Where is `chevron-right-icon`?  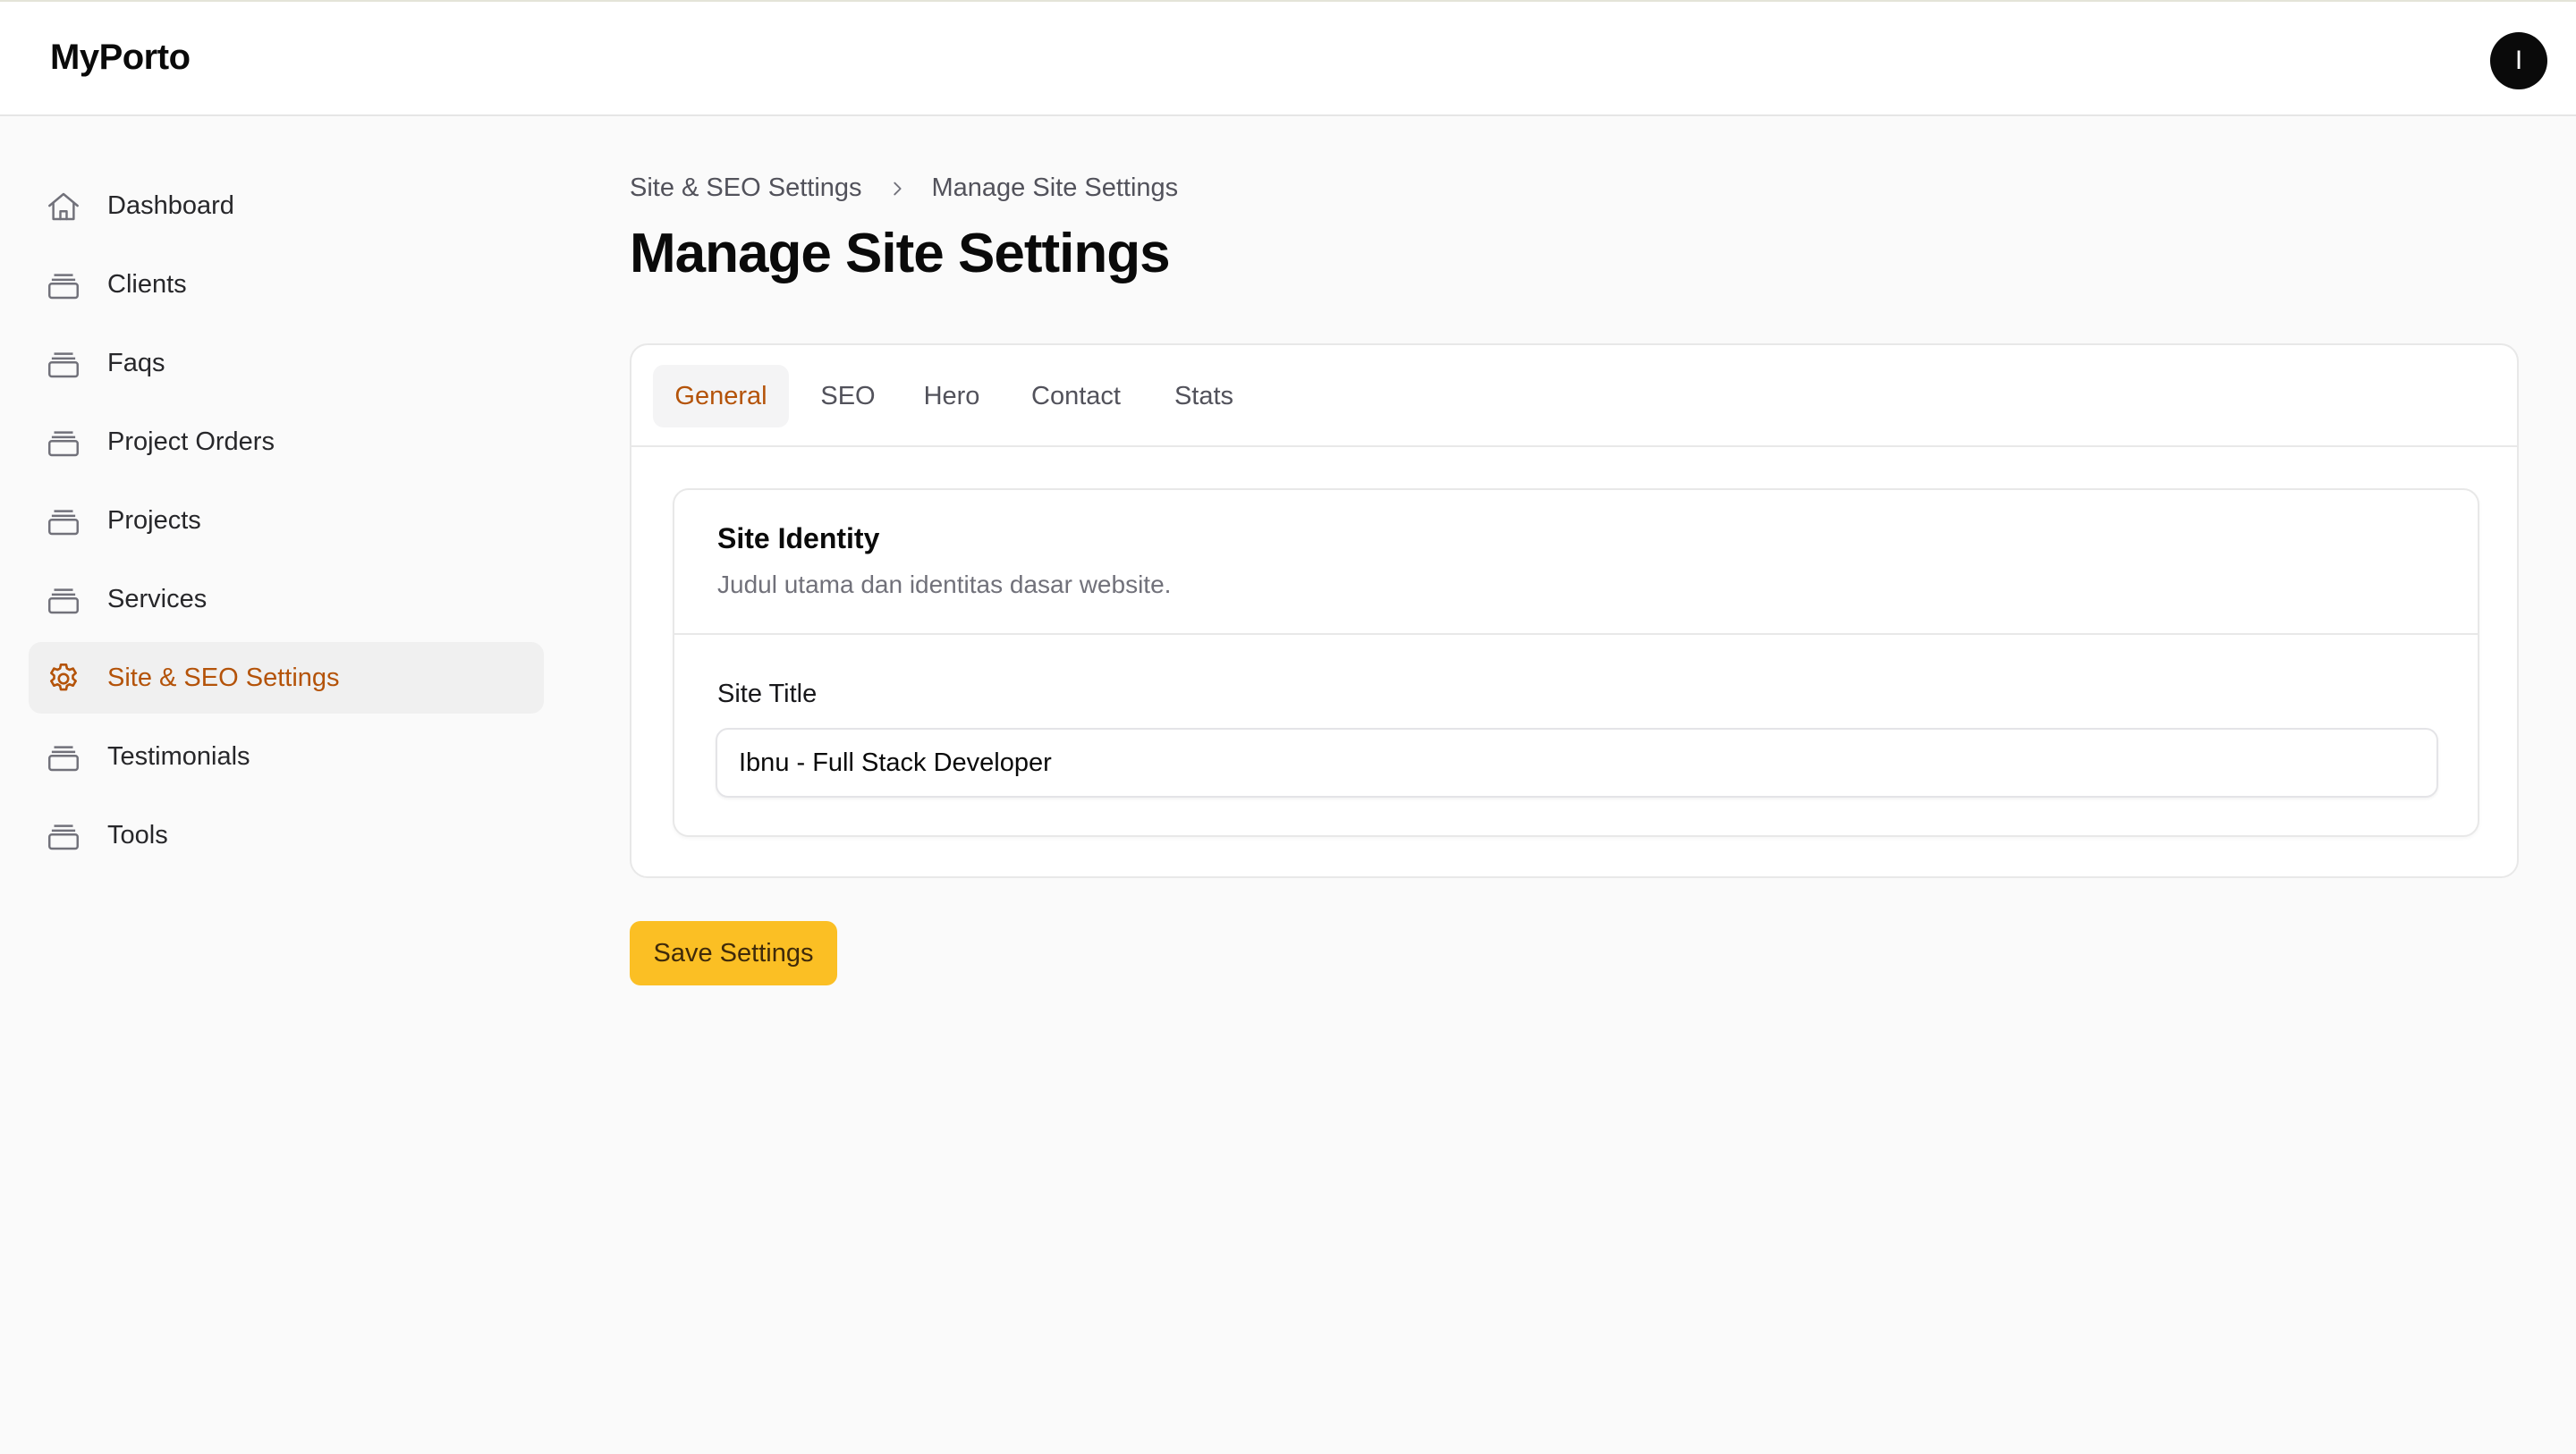 chevron-right-icon is located at coordinates (897, 189).